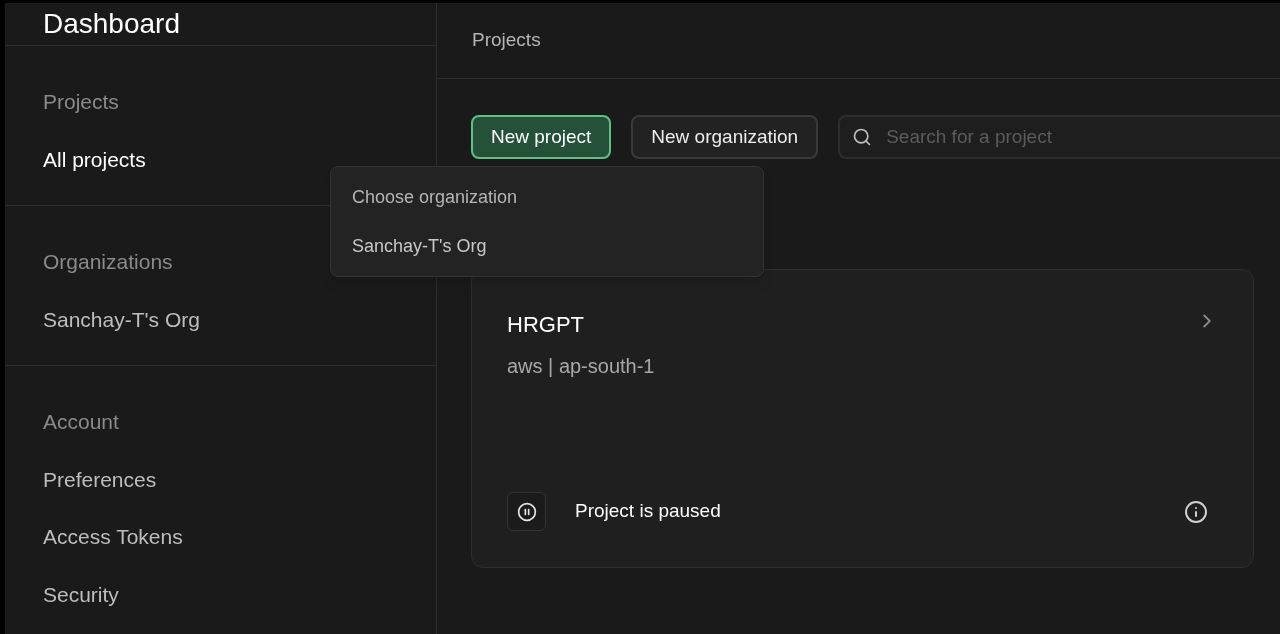 This screenshot has width=1280, height=634. What do you see at coordinates (725, 137) in the screenshot?
I see `new-organization-button: New organization` at bounding box center [725, 137].